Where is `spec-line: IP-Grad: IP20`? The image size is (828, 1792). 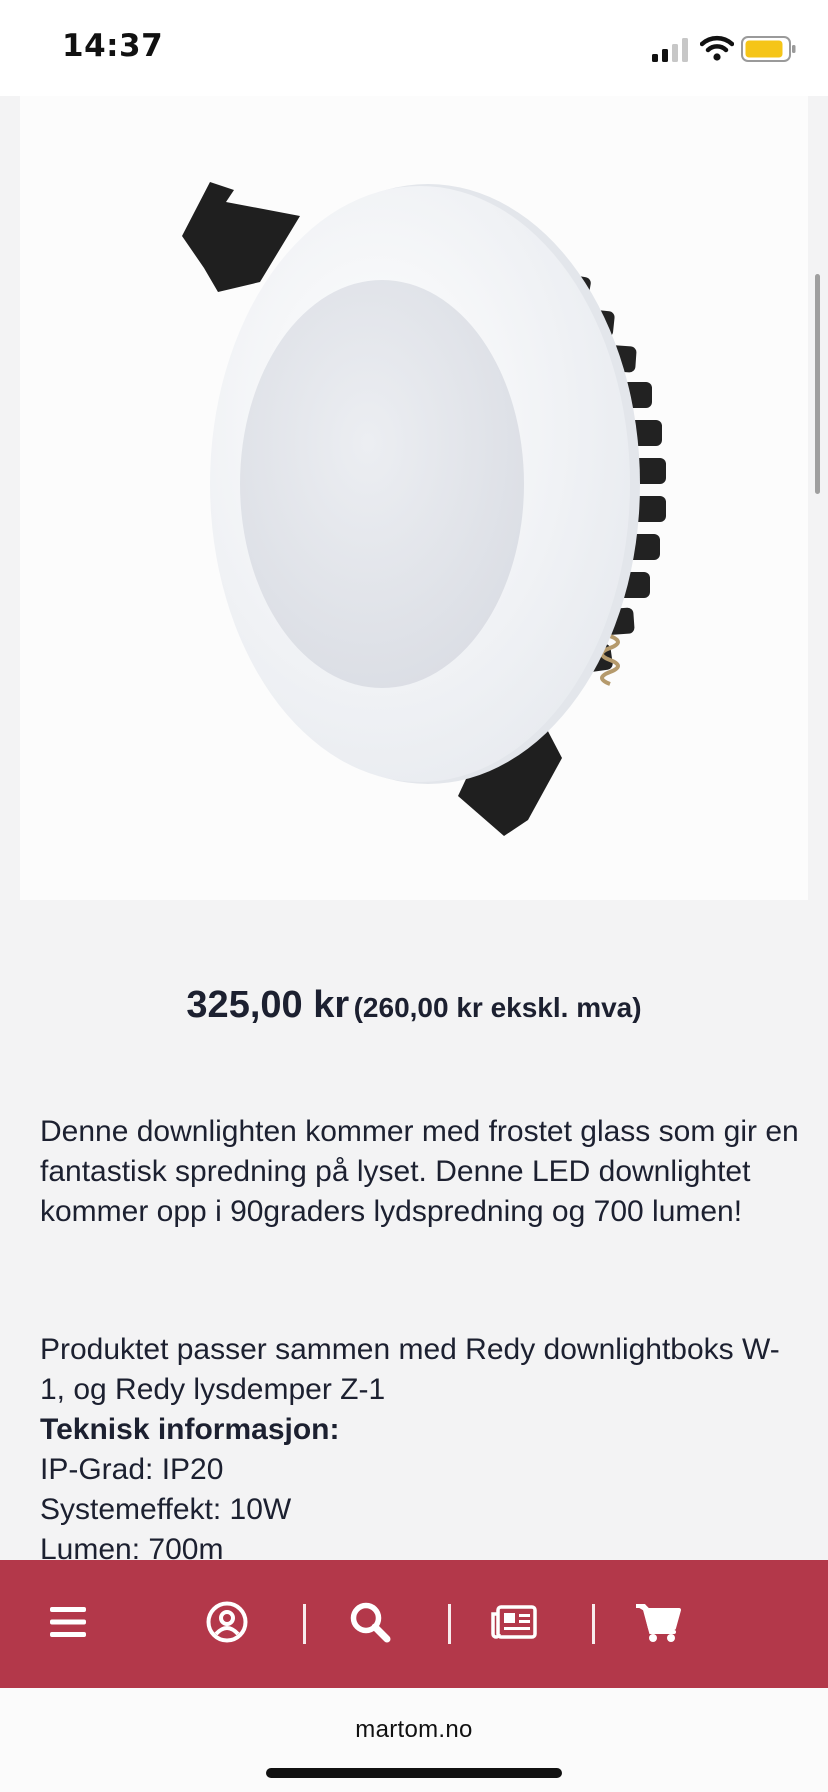 spec-line: IP-Grad: IP20 is located at coordinates (132, 1469).